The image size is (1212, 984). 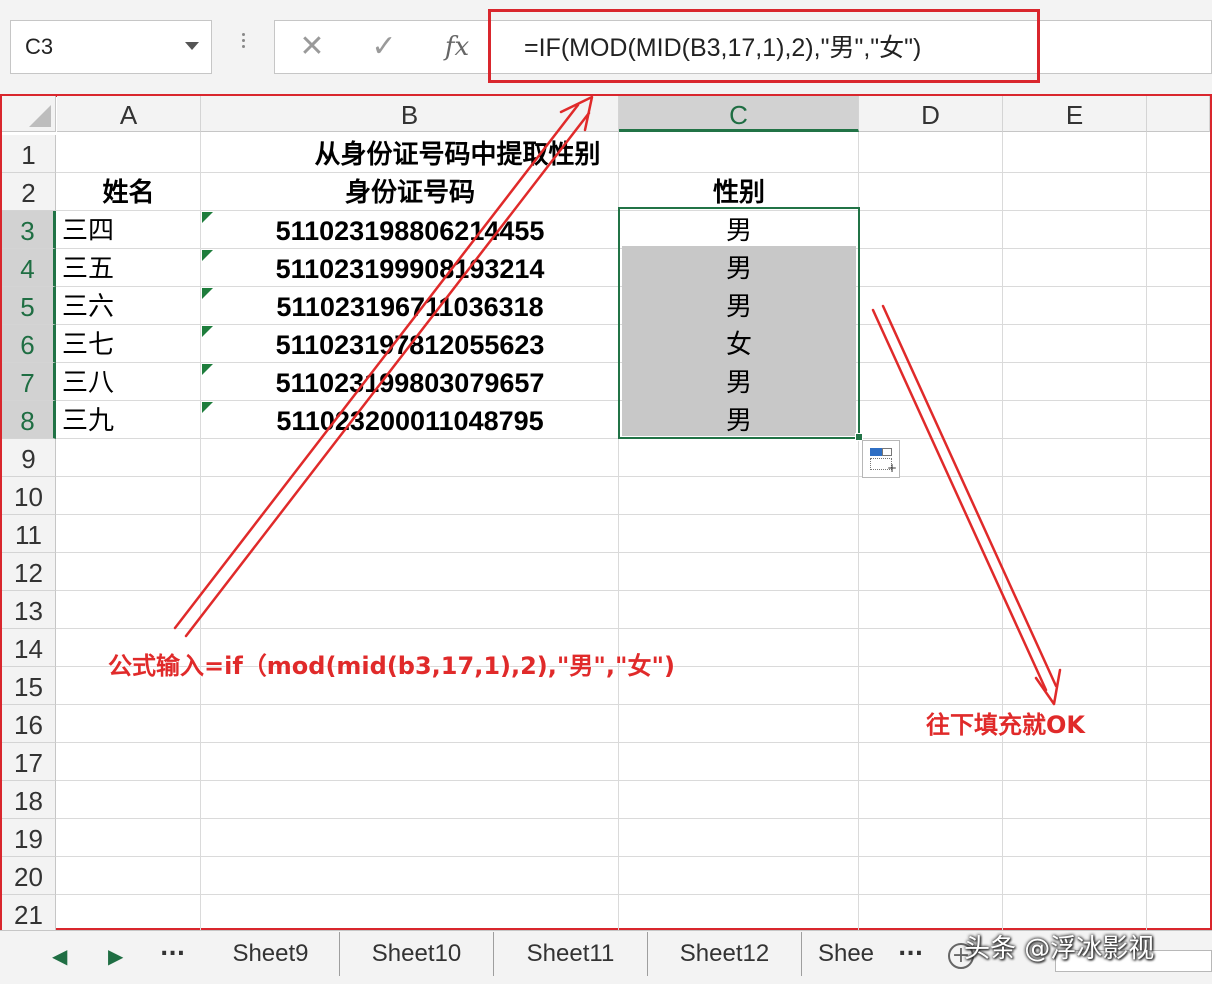 What do you see at coordinates (115, 956) in the screenshot?
I see `next-sheet-icon: ▶` at bounding box center [115, 956].